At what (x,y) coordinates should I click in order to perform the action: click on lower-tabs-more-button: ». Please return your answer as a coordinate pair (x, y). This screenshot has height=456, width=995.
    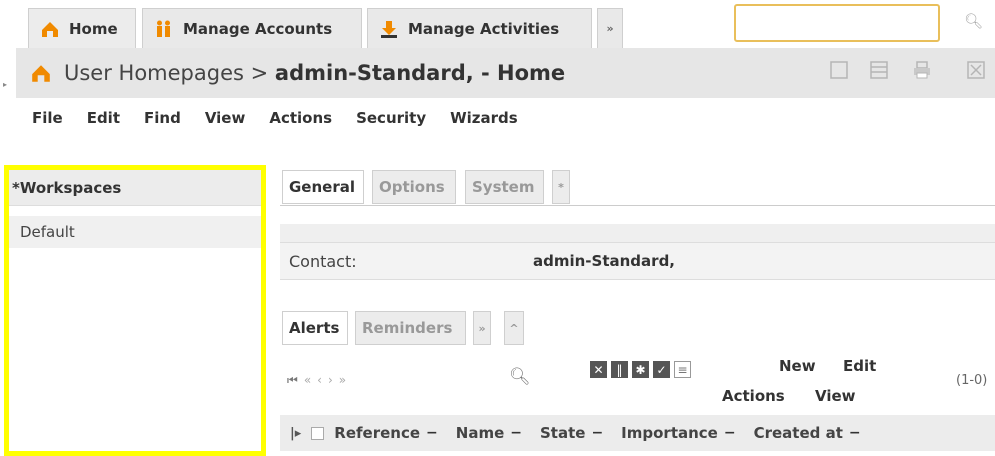
    Looking at the image, I should click on (482, 328).